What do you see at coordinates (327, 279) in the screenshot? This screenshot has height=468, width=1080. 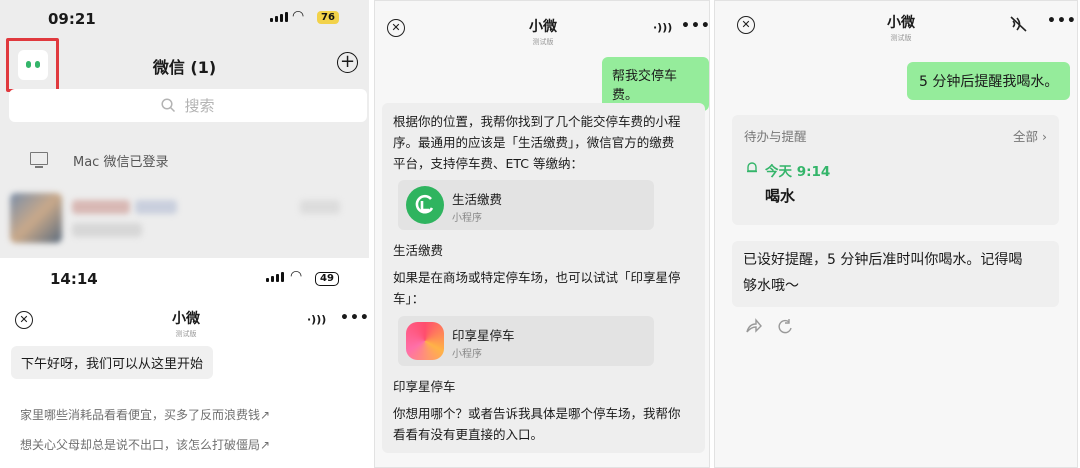 I see `battery-icon: 49` at bounding box center [327, 279].